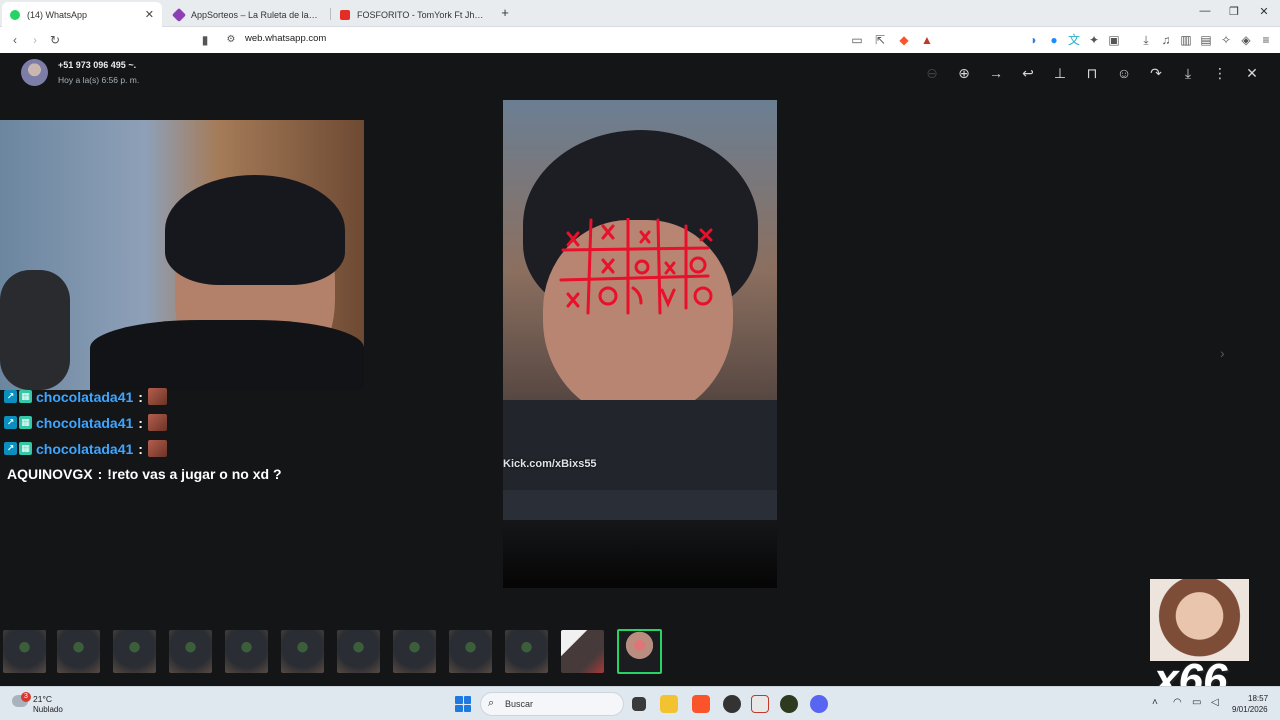 This screenshot has width=1280, height=720. What do you see at coordinates (99, 80) in the screenshot?
I see `message-timestamp: Hoy a la(s) 6:56 p. m.` at bounding box center [99, 80].